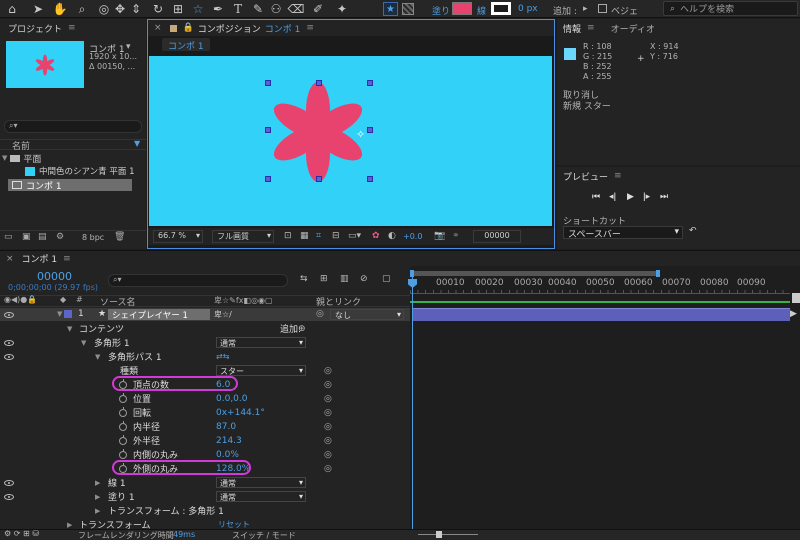 Image resolution: width=800 pixels, height=540 pixels. What do you see at coordinates (456, 236) in the screenshot?
I see `show-snapshot-icon: ⚭` at bounding box center [456, 236].